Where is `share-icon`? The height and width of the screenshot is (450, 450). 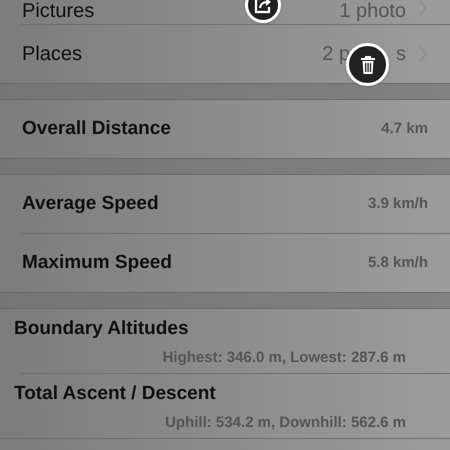 share-icon is located at coordinates (263, 7).